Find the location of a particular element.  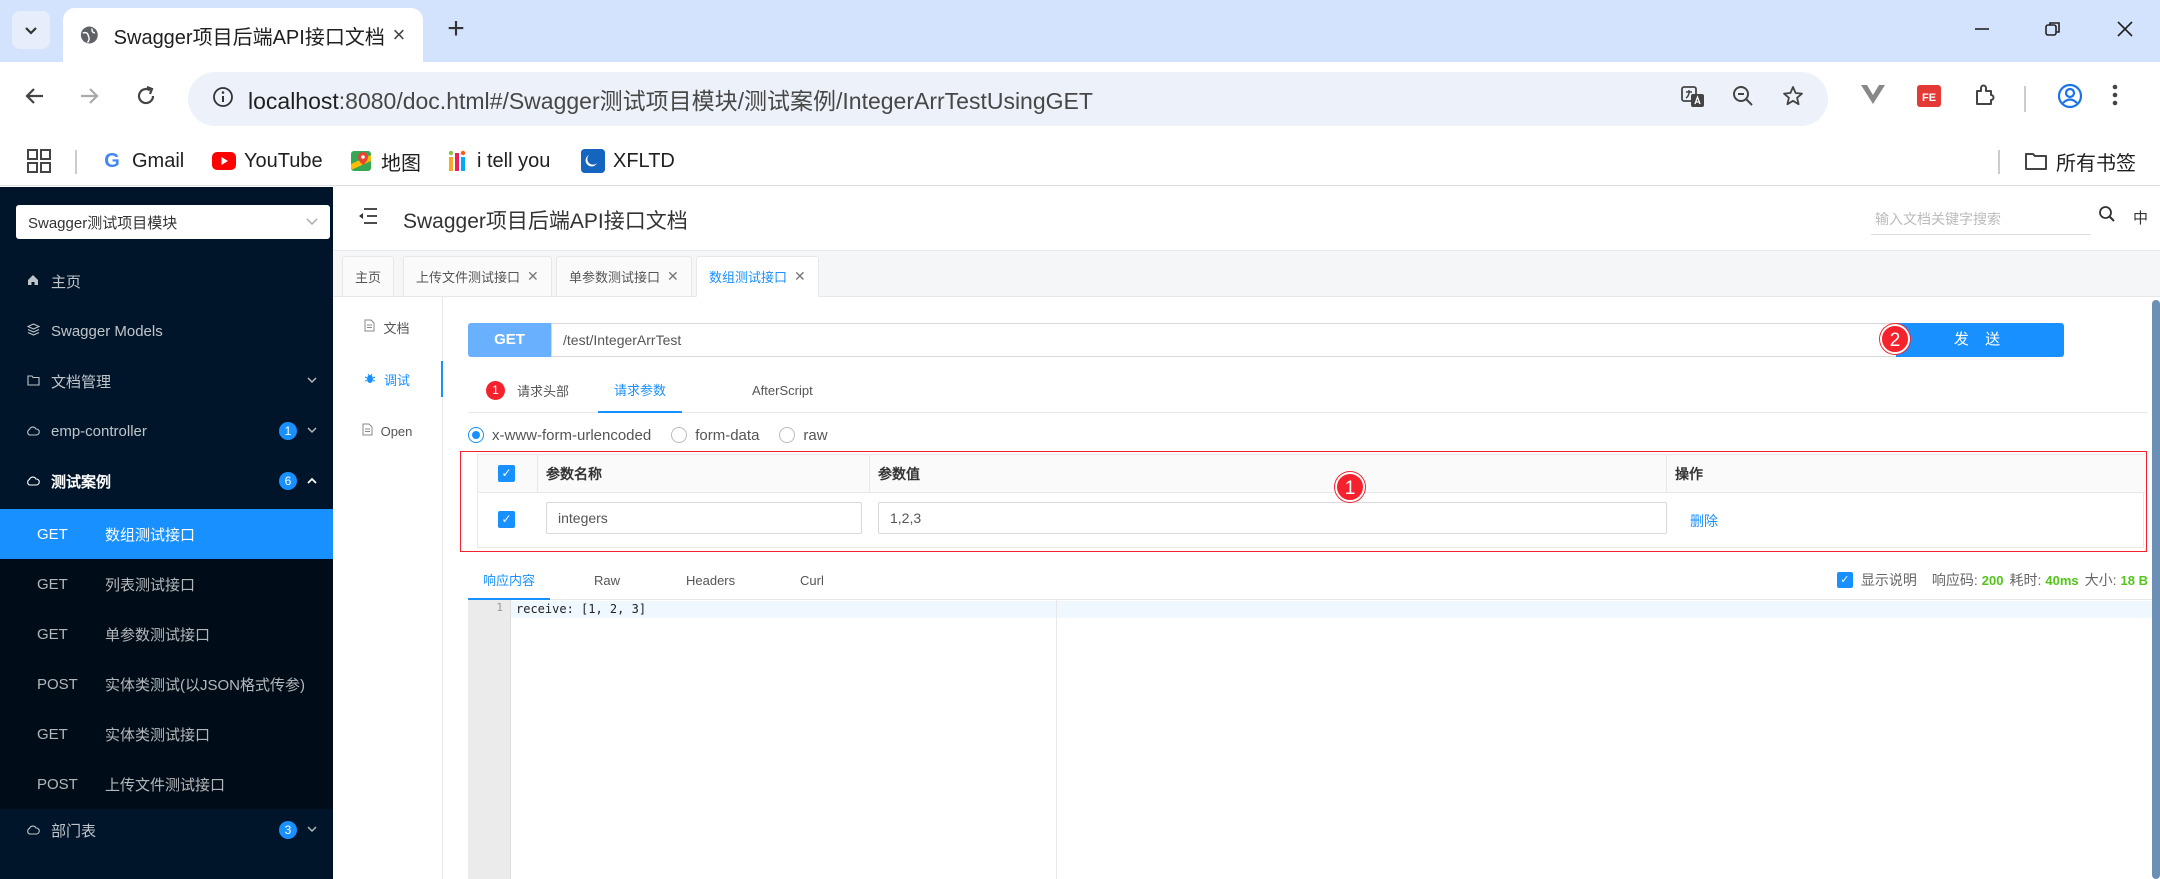

sidebar-item-doc-management: 文档管理 is located at coordinates (166, 381).